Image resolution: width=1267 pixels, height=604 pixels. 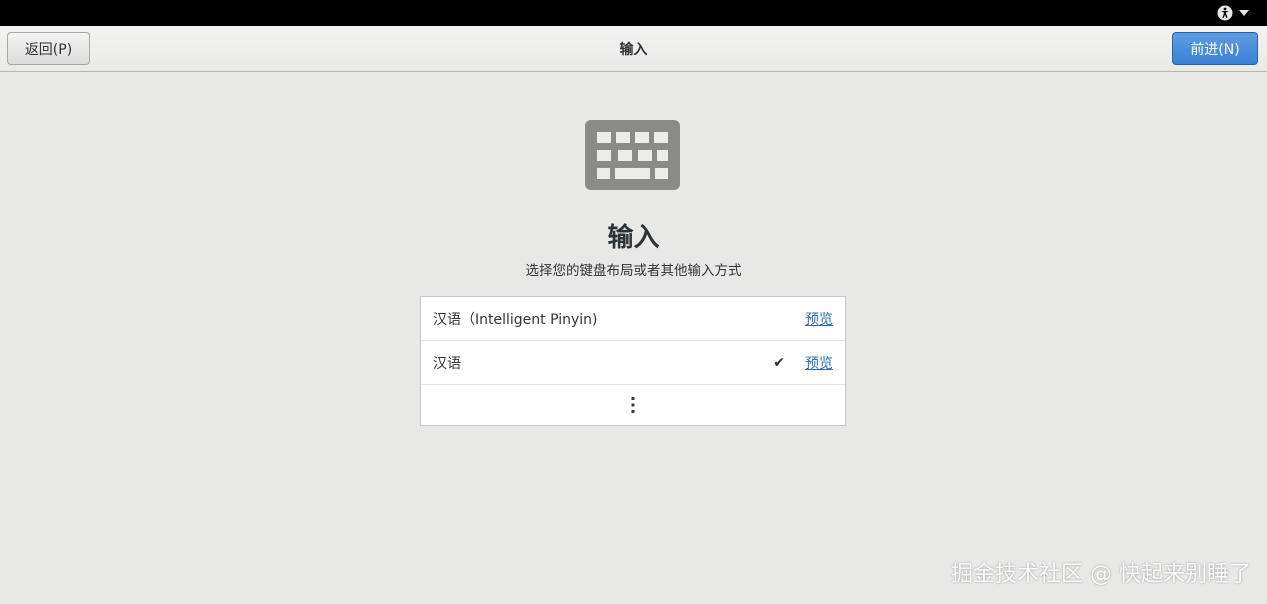 I want to click on keyboard-icon, so click(x=632, y=155).